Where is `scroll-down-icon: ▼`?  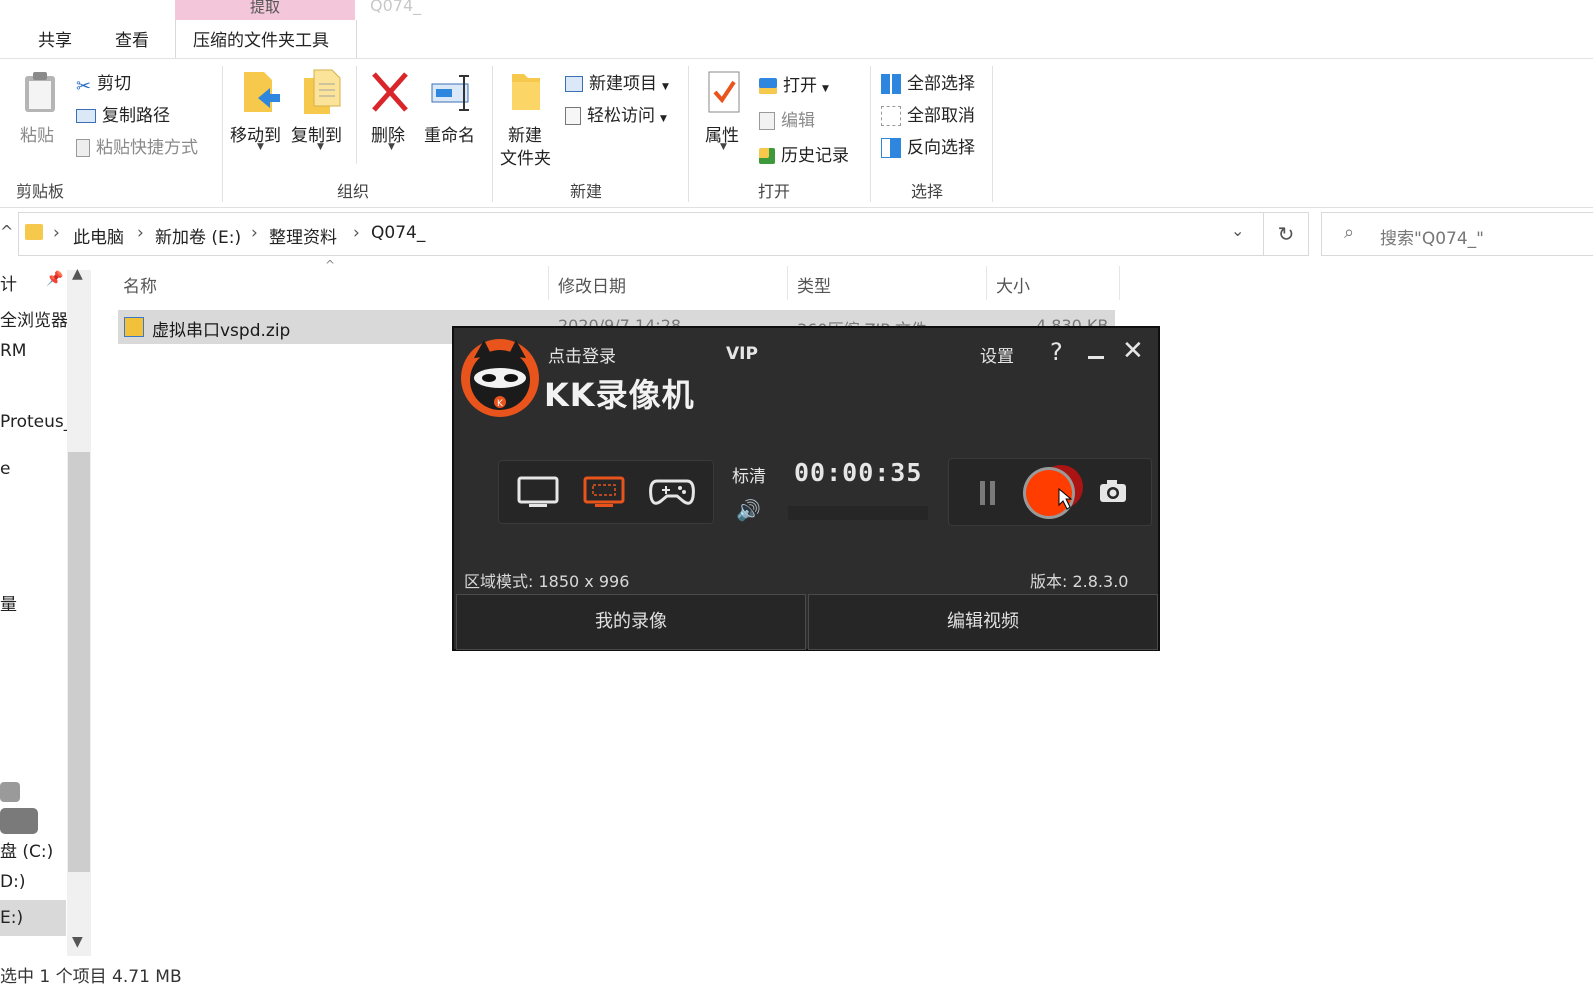 scroll-down-icon: ▼ is located at coordinates (77, 942).